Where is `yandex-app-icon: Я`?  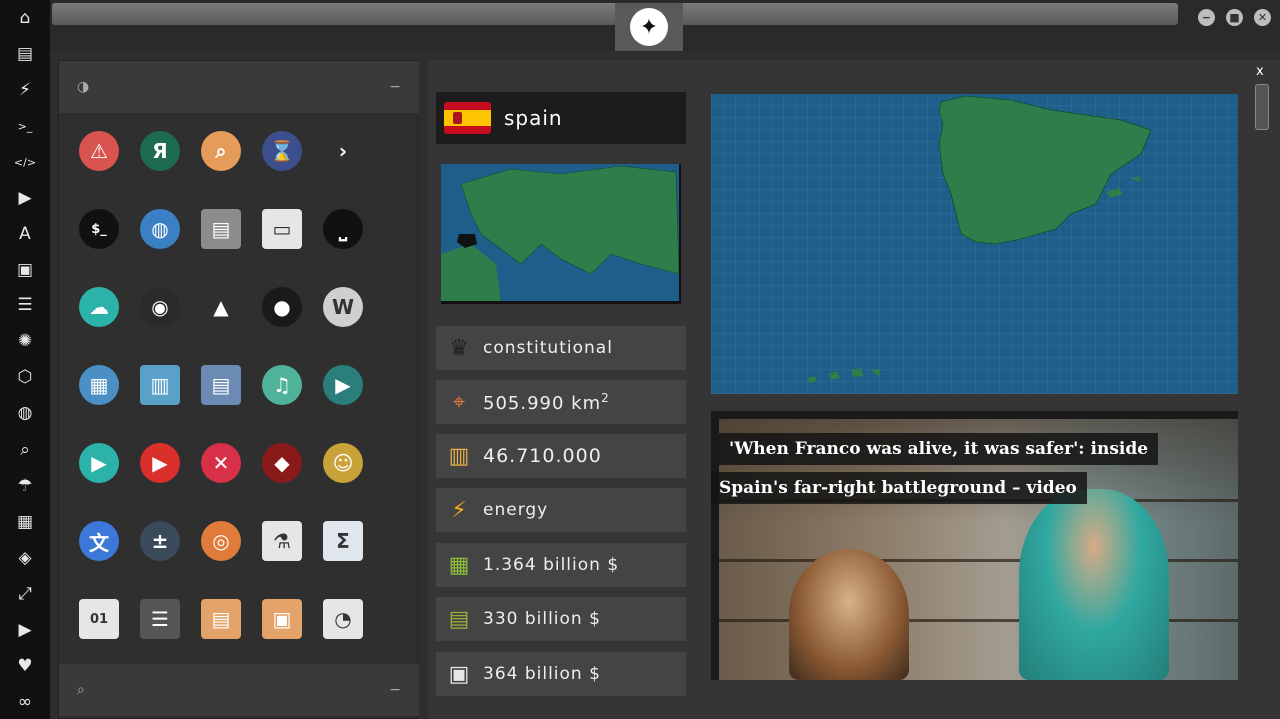 yandex-app-icon: Я is located at coordinates (160, 151).